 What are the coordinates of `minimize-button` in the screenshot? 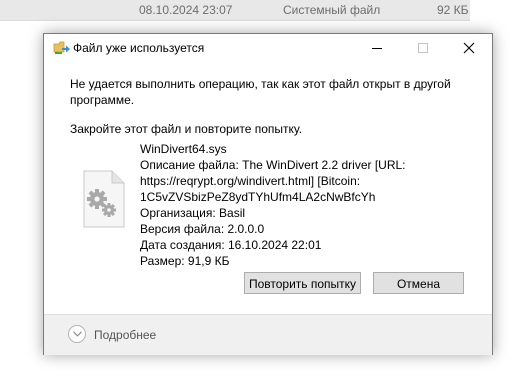 It's located at (377, 48).